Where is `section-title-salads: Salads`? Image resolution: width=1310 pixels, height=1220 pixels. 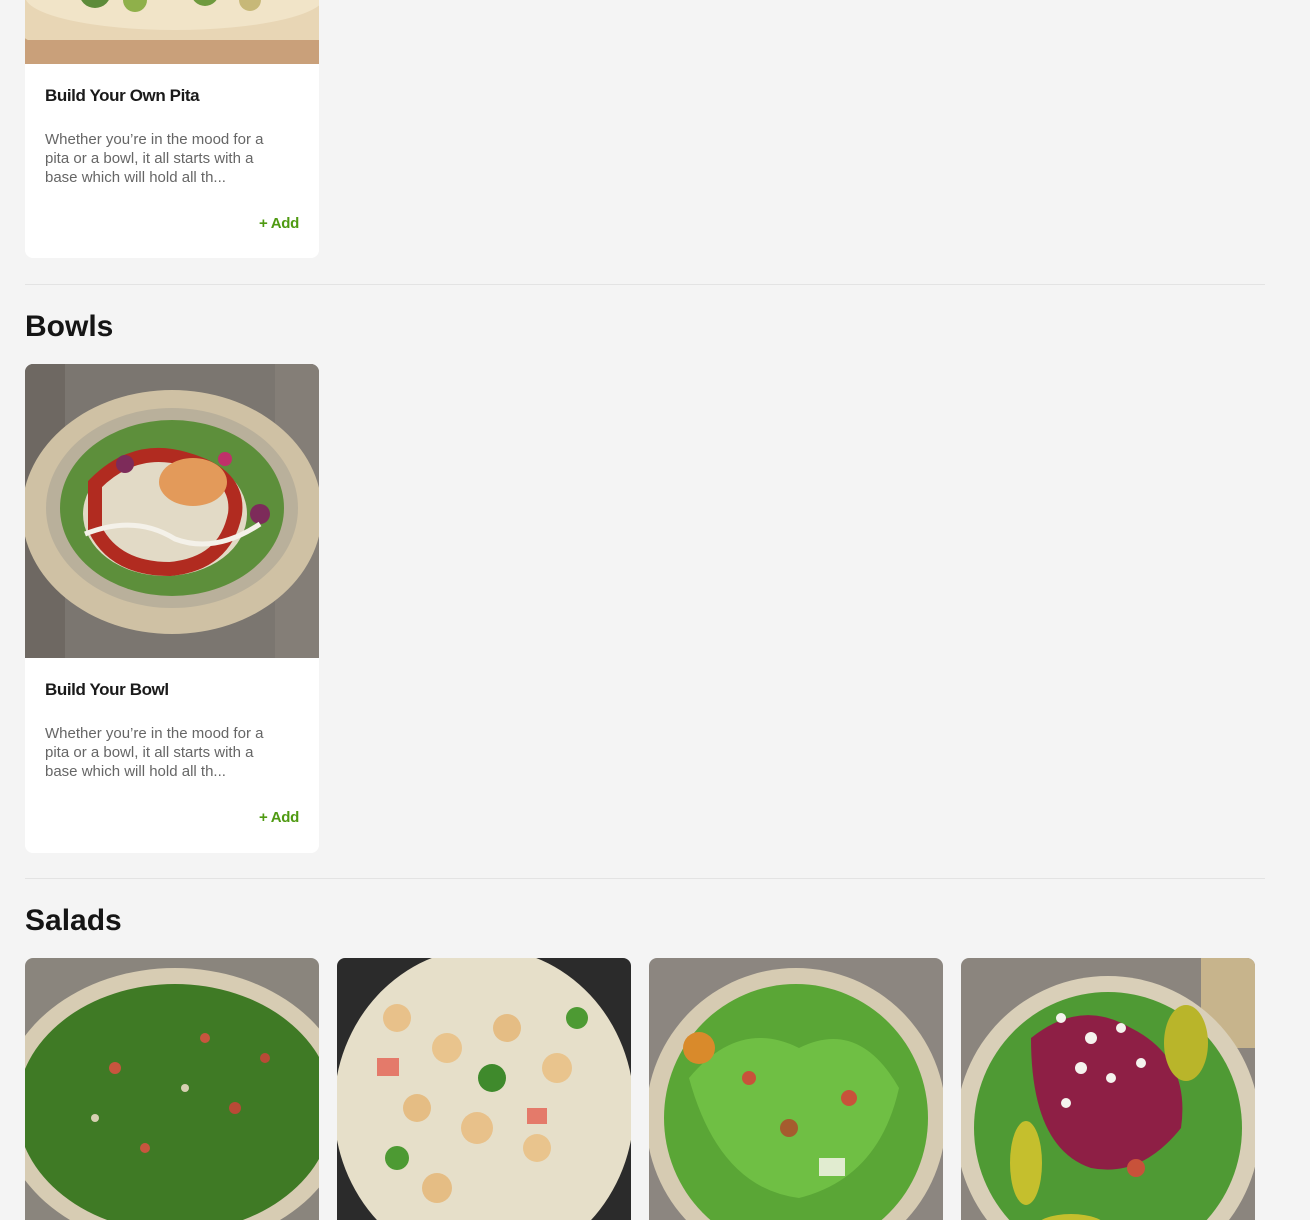 section-title-salads: Salads is located at coordinates (73, 920).